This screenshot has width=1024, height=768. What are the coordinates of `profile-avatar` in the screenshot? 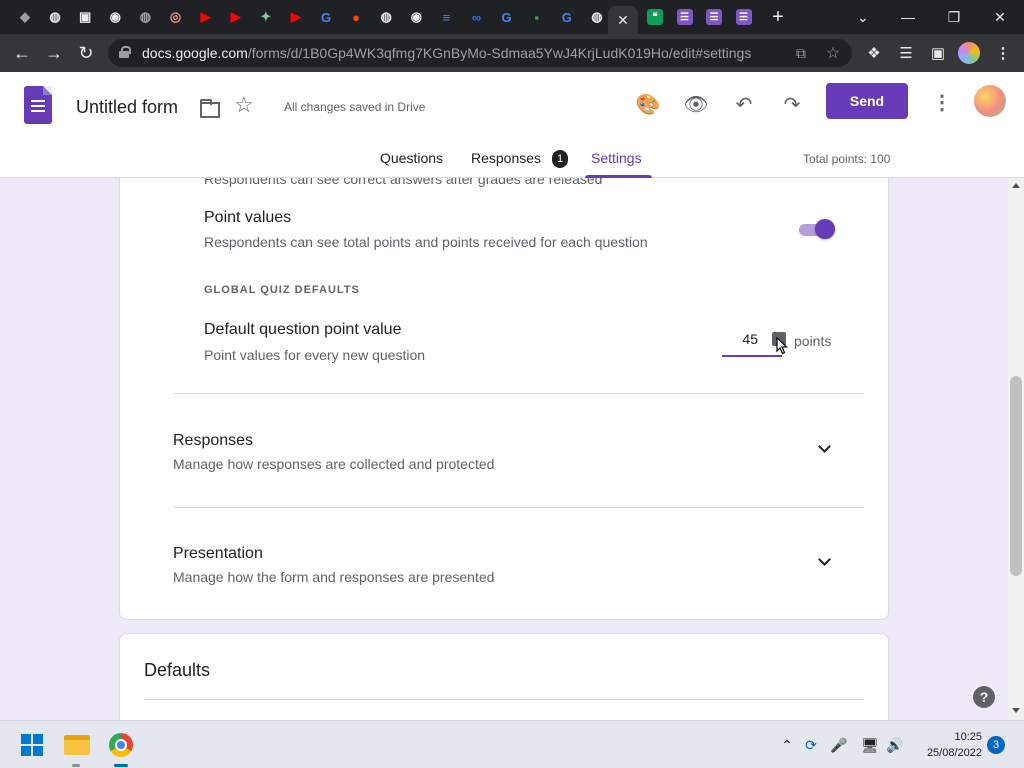 It's located at (969, 53).